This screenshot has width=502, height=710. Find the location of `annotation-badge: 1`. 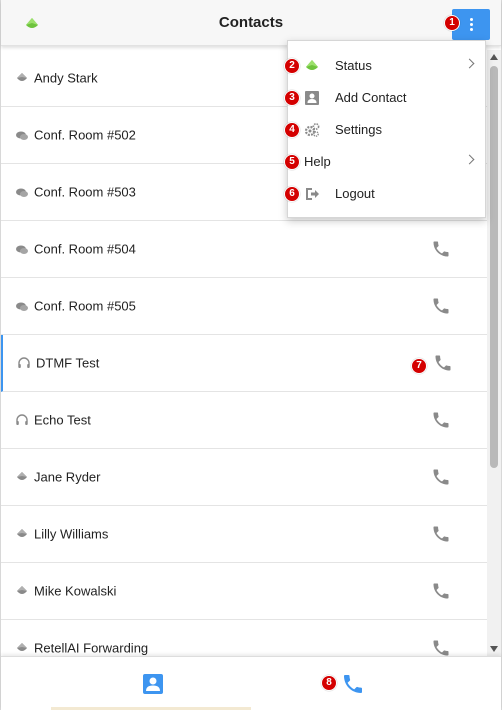

annotation-badge: 1 is located at coordinates (452, 23).